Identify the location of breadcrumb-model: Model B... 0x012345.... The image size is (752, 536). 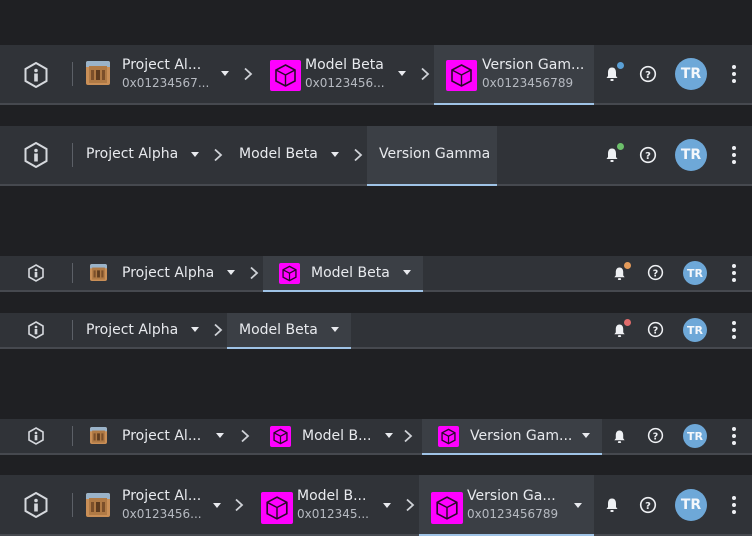
(327, 504).